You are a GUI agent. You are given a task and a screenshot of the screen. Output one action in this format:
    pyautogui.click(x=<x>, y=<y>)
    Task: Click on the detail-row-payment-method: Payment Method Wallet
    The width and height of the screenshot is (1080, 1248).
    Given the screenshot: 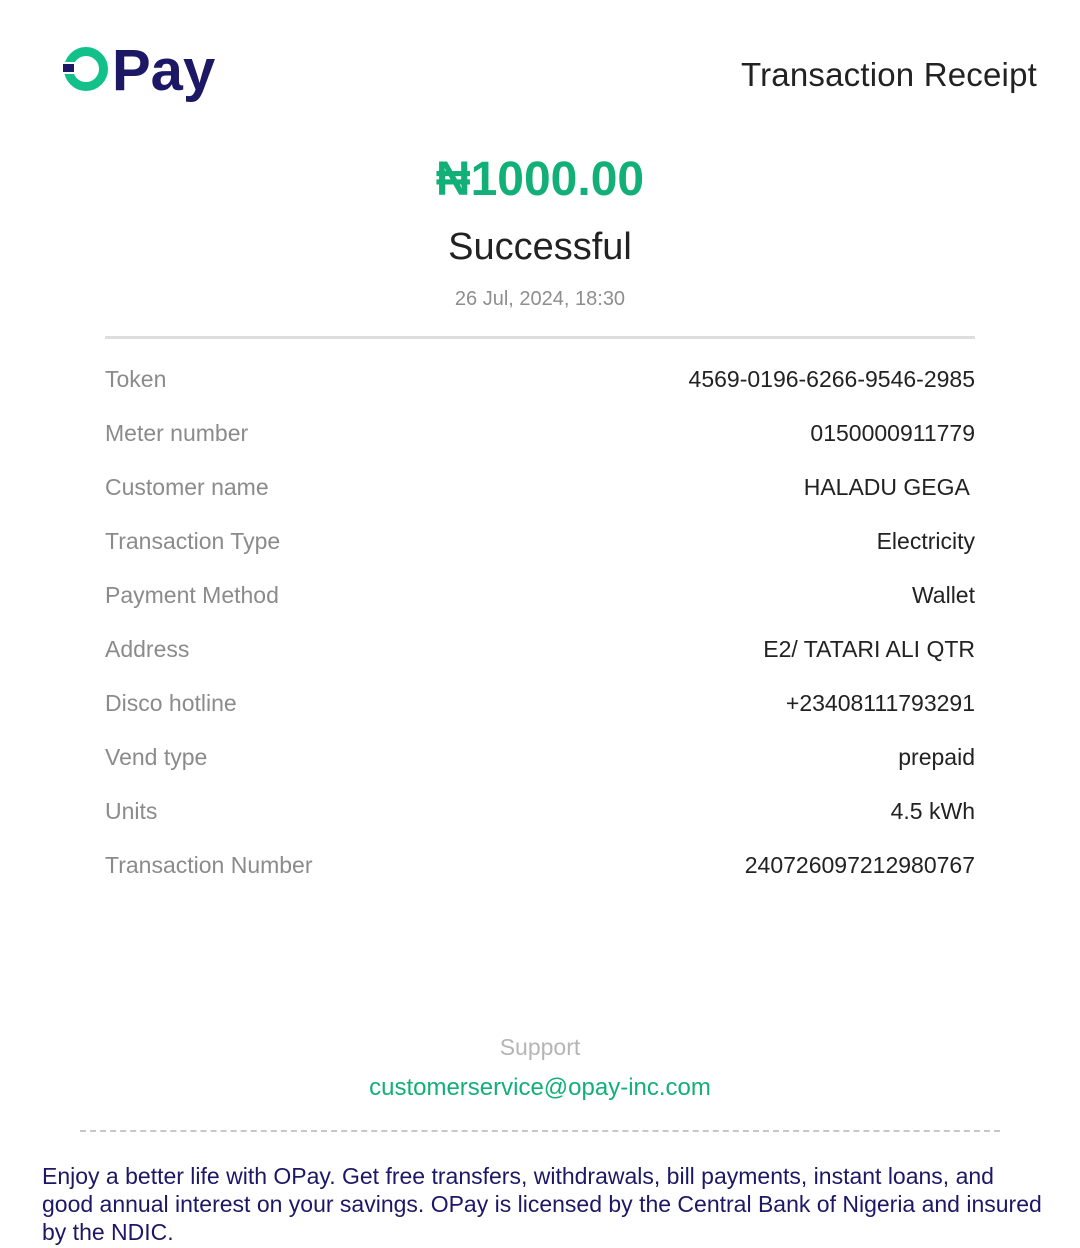 What is the action you would take?
    pyautogui.click(x=540, y=595)
    